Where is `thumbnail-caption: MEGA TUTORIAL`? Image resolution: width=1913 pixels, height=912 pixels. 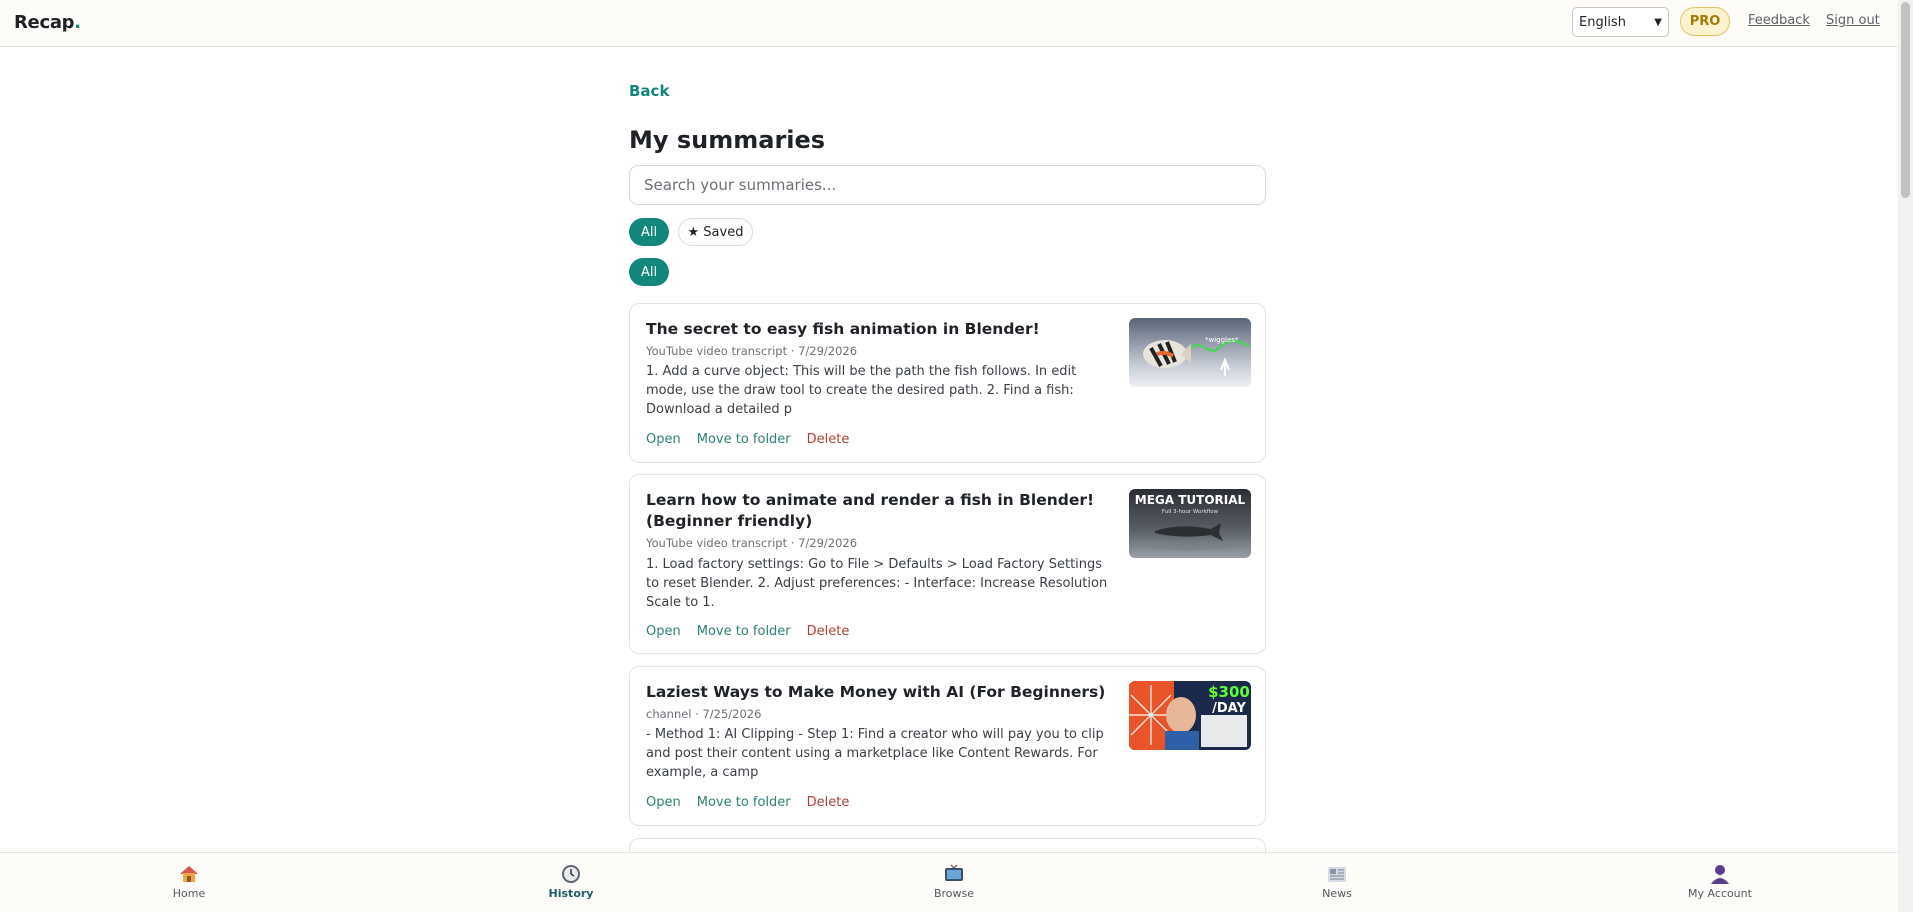 thumbnail-caption: MEGA TUTORIAL is located at coordinates (1190, 500).